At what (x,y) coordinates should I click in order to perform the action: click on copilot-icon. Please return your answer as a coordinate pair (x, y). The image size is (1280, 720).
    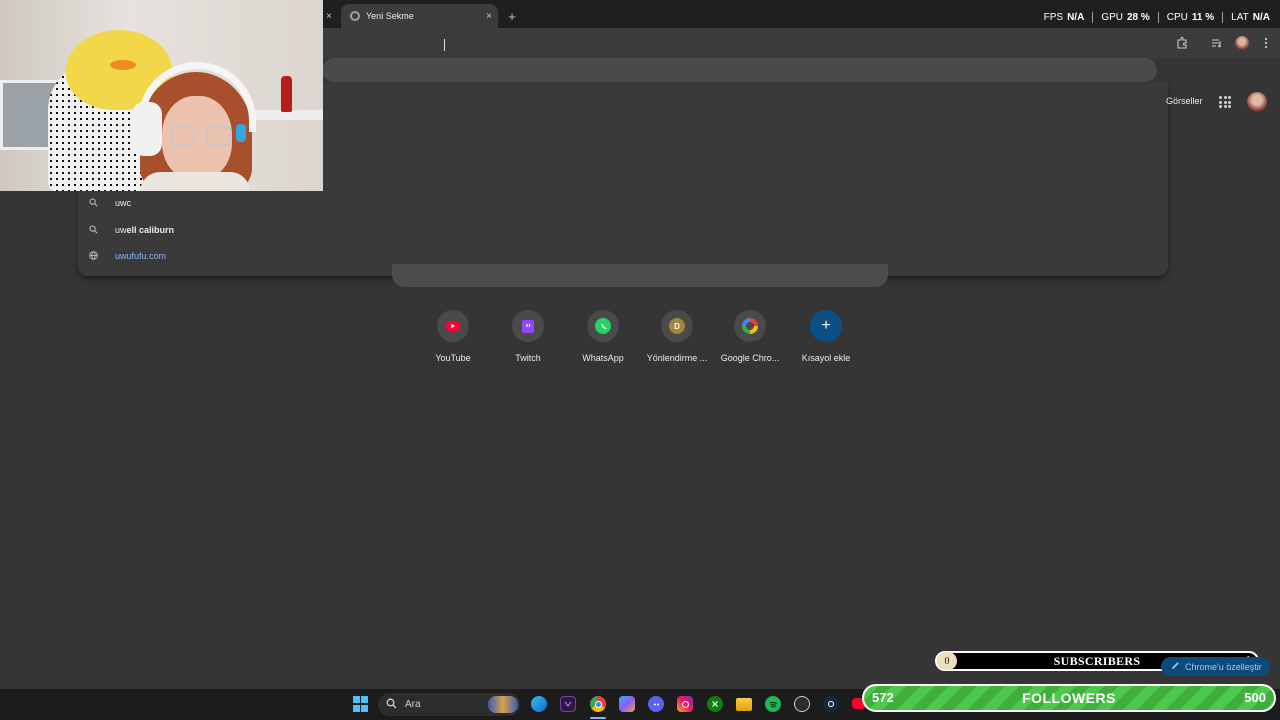
    Looking at the image, I should click on (627, 704).